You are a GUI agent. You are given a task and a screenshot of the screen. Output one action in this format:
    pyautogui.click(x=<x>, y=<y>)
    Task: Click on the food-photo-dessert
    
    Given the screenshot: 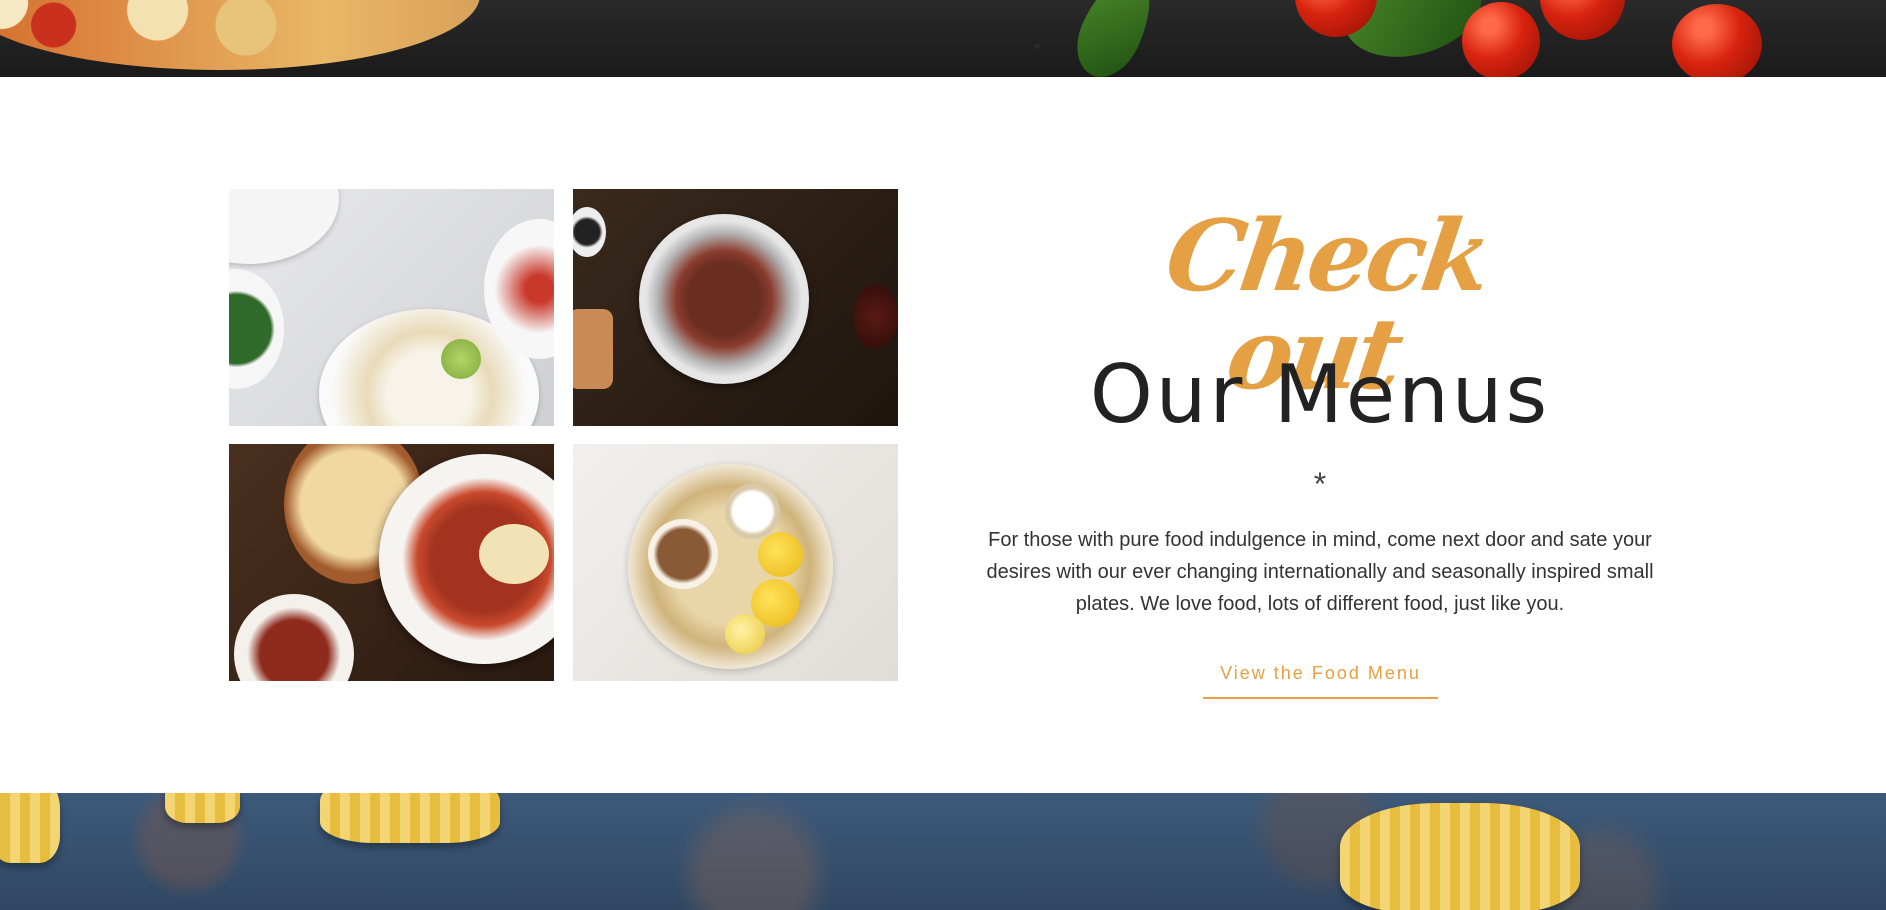 What is the action you would take?
    pyautogui.click(x=735, y=562)
    